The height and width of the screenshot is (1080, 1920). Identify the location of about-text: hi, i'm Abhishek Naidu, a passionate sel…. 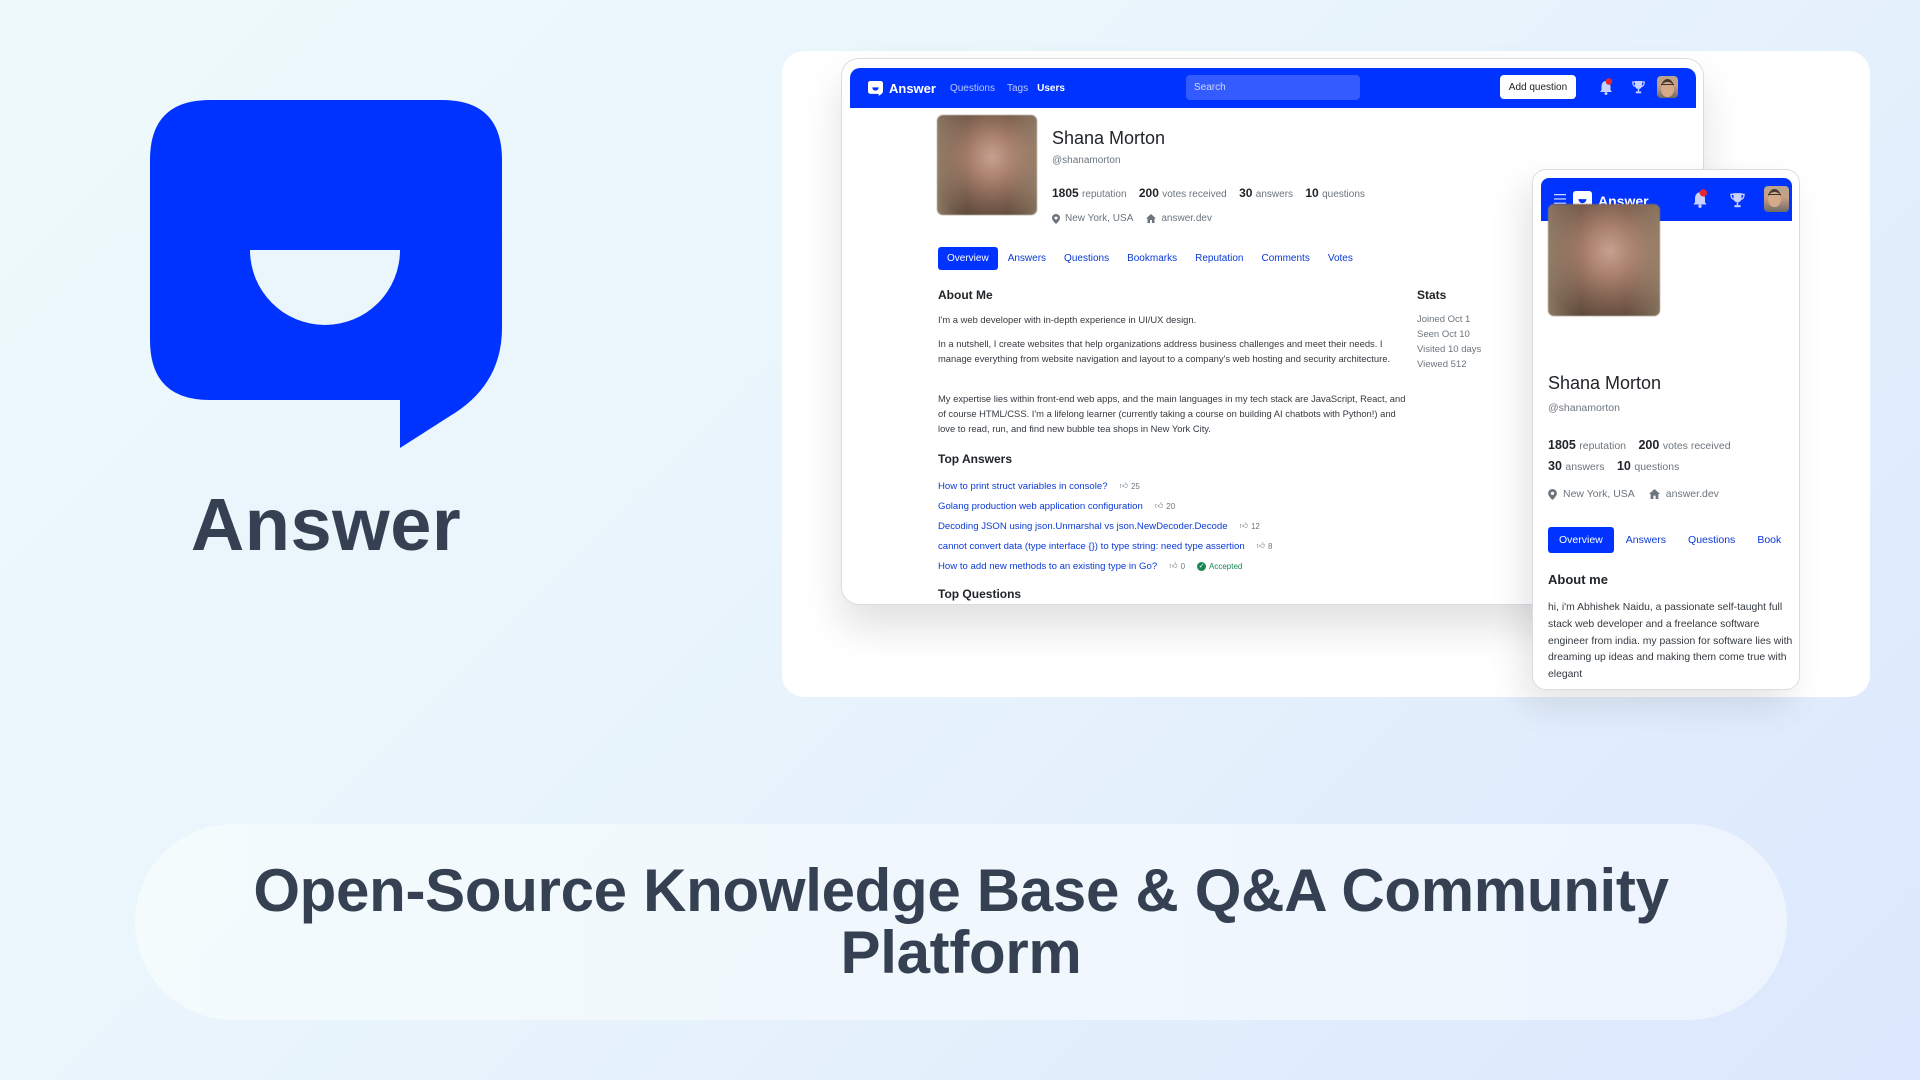
(1670, 641).